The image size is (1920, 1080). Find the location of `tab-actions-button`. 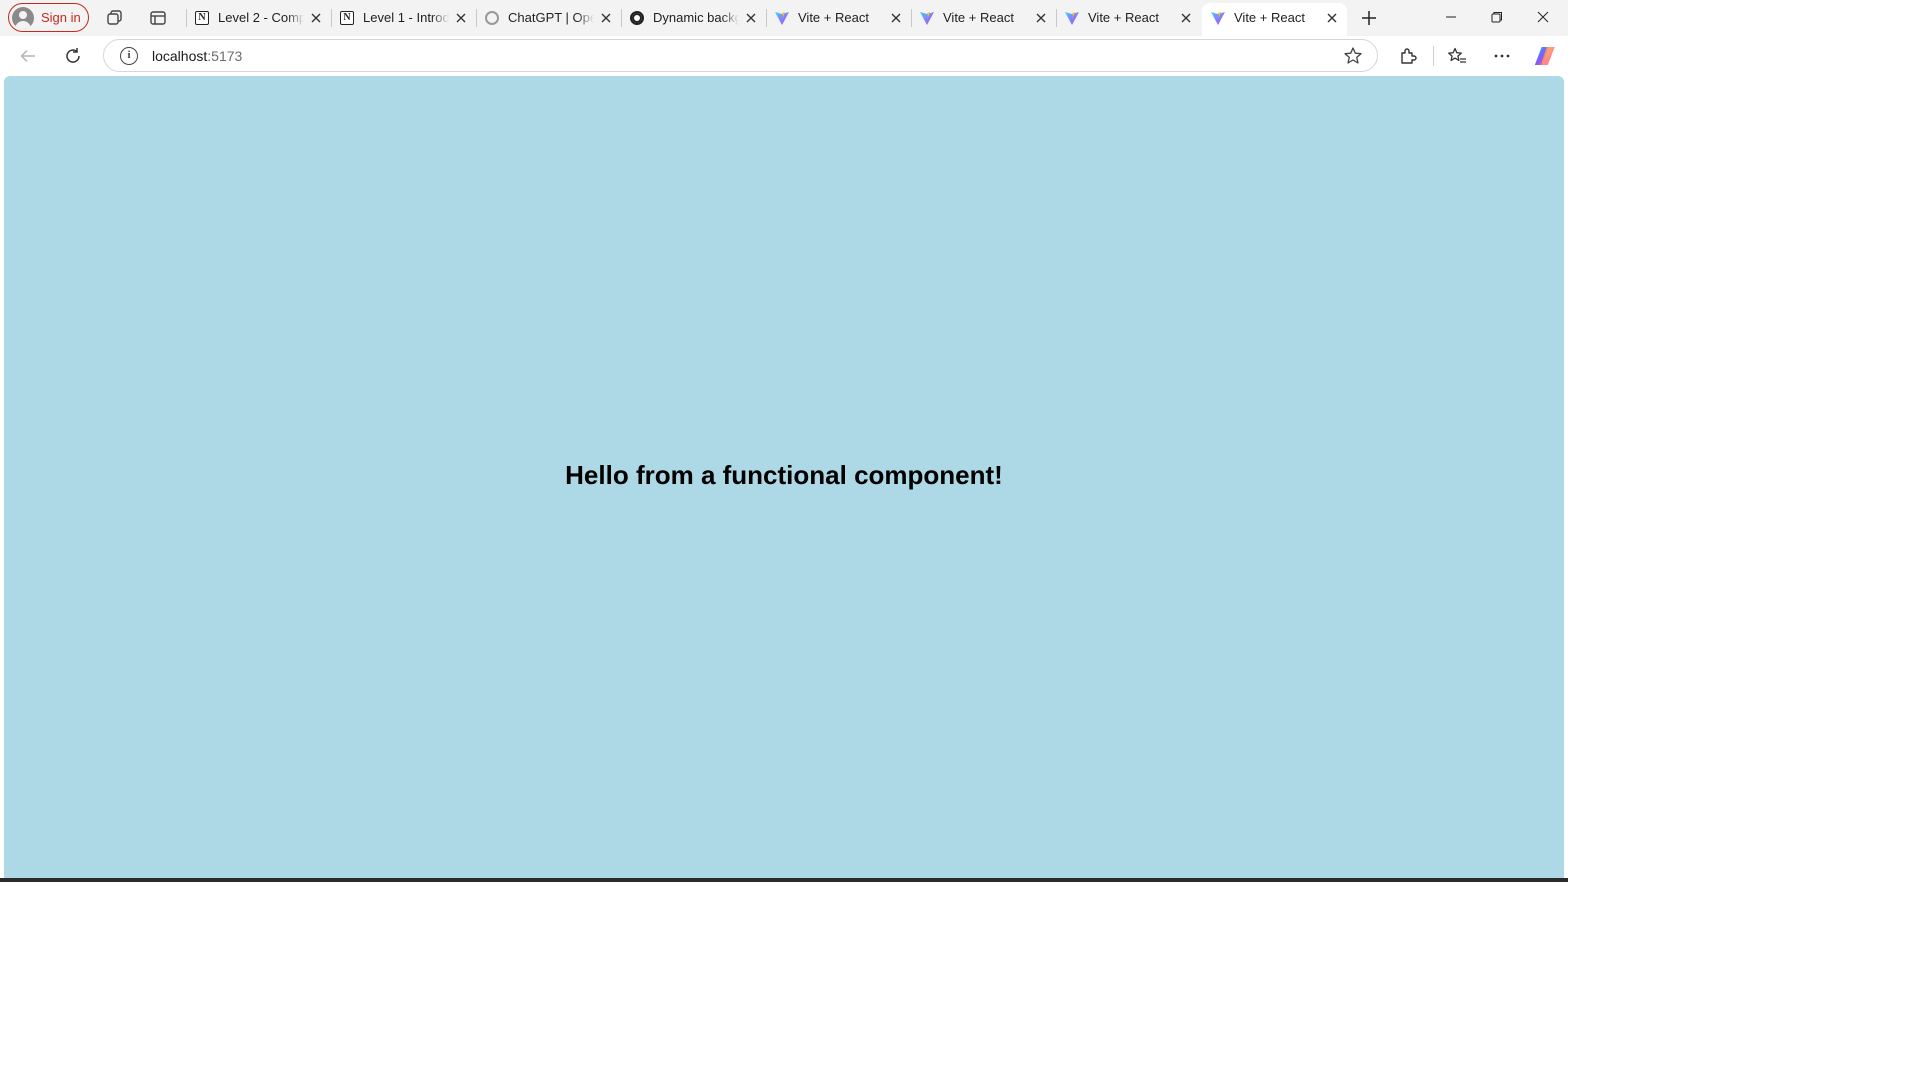

tab-actions-button is located at coordinates (158, 18).